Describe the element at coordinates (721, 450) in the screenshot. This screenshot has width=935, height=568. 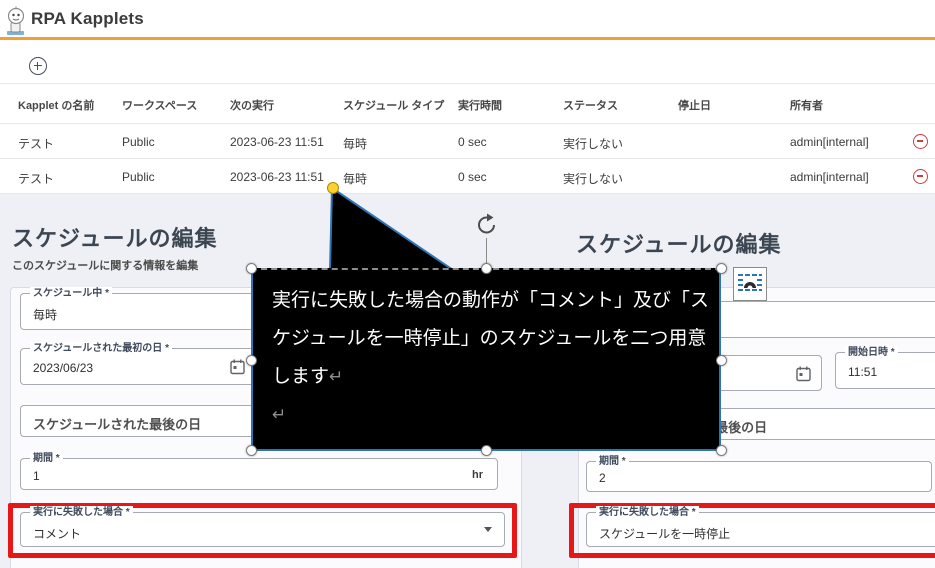
I see `resize-handle-bottom-right` at that location.